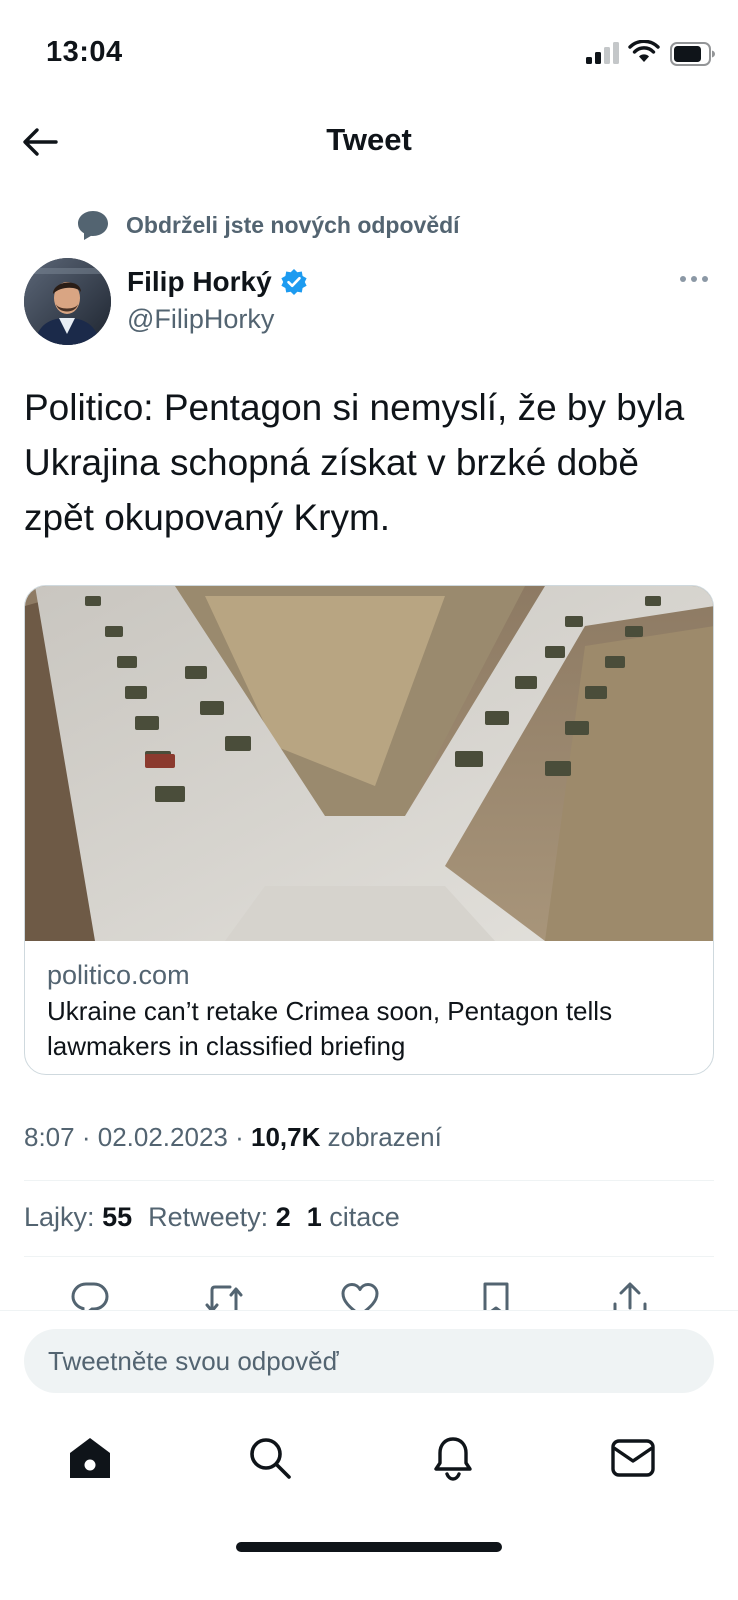 The image size is (738, 1600). I want to click on home-icon, so click(90, 1458).